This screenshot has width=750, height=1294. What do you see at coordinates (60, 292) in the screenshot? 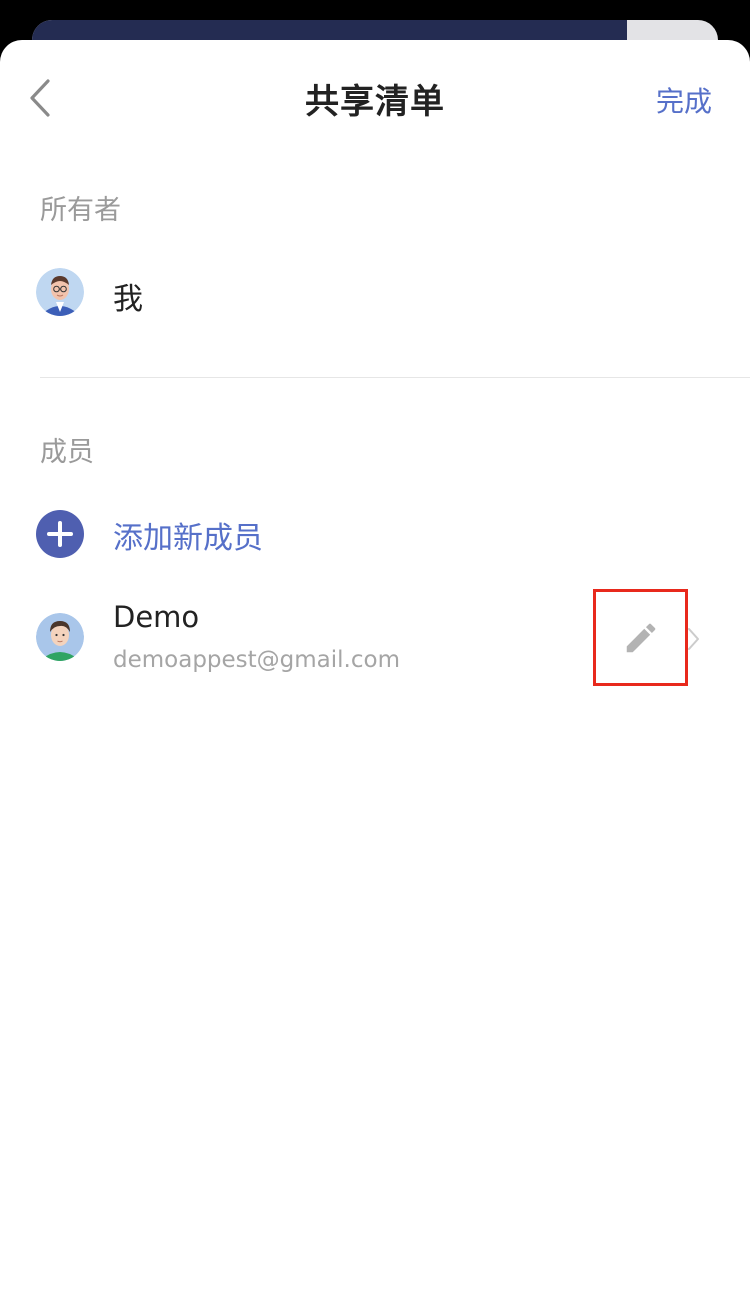
I see `owner-avatar` at bounding box center [60, 292].